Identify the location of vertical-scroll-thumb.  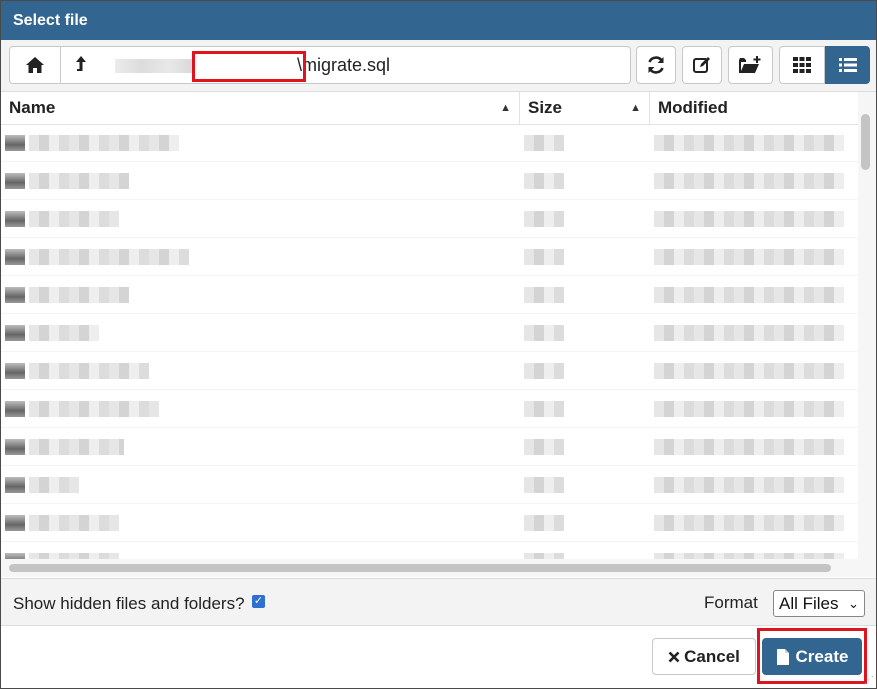
(865, 142).